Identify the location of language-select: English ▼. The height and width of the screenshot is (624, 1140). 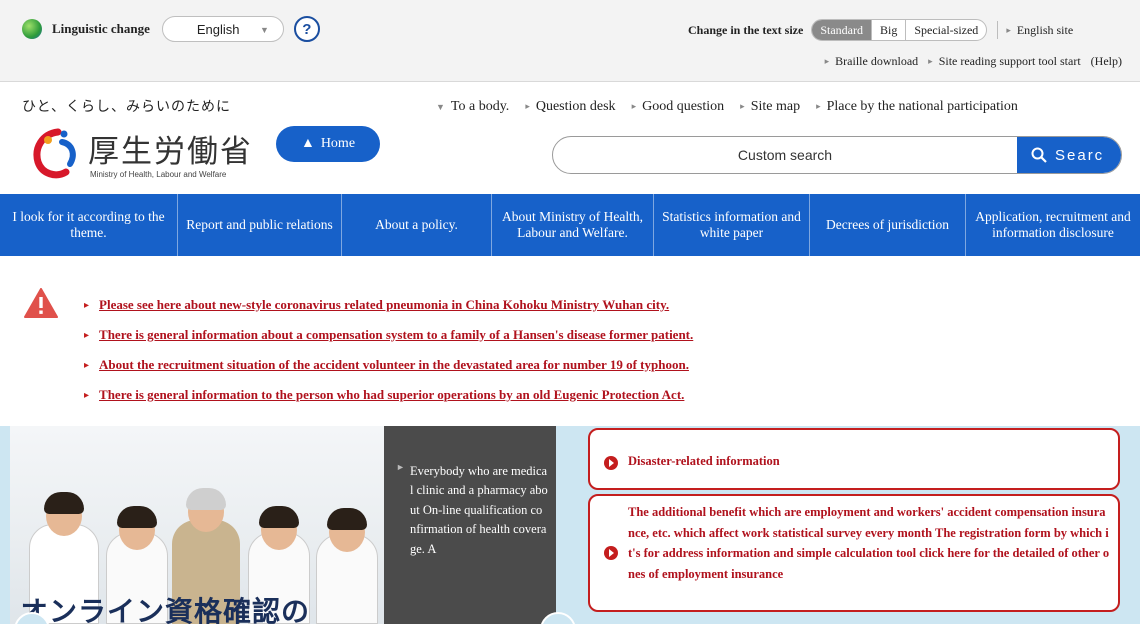
(222, 29).